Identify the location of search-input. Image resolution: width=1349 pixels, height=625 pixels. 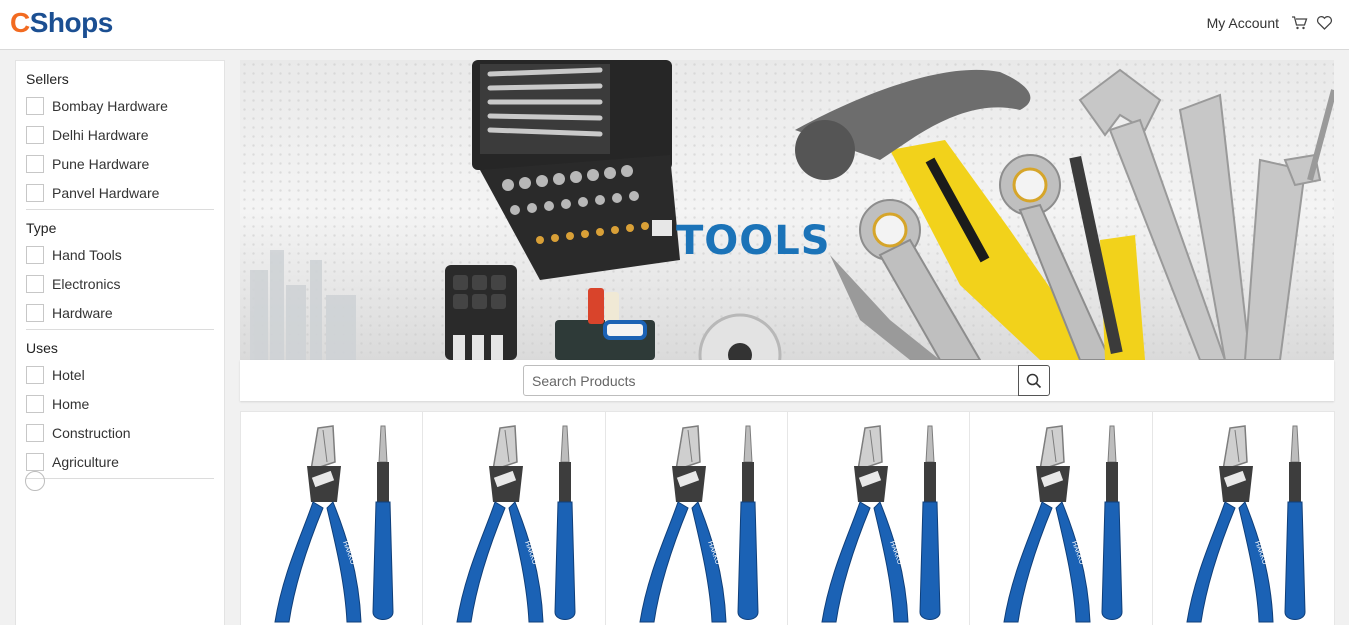
(771, 380).